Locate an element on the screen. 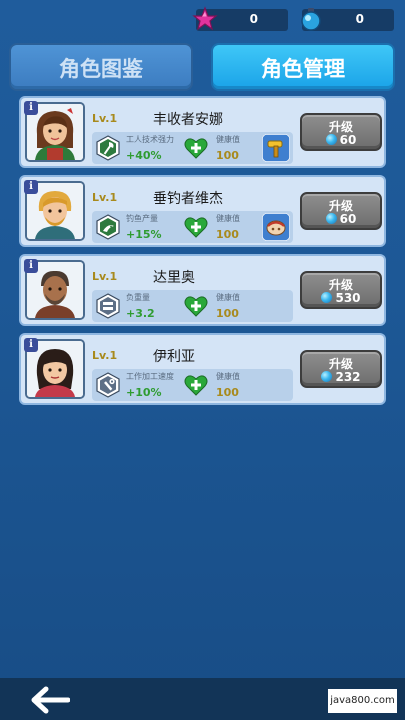  tab-character-management: 角色管理 is located at coordinates (303, 67).